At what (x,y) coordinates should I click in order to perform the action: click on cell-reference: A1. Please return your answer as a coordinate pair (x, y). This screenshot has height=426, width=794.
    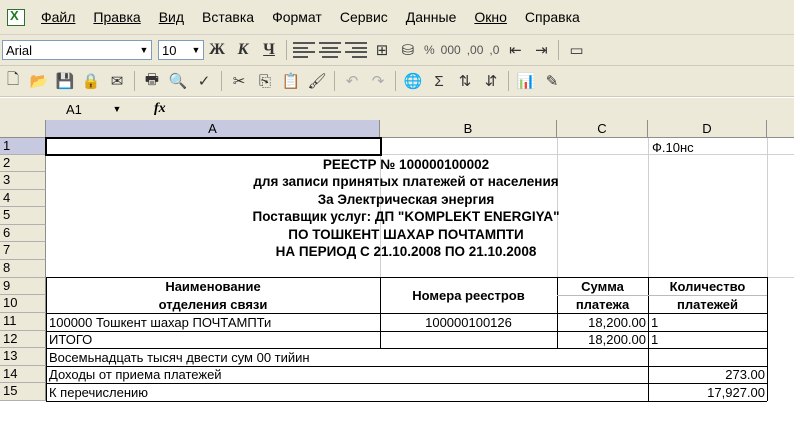
    Looking at the image, I should click on (74, 109).